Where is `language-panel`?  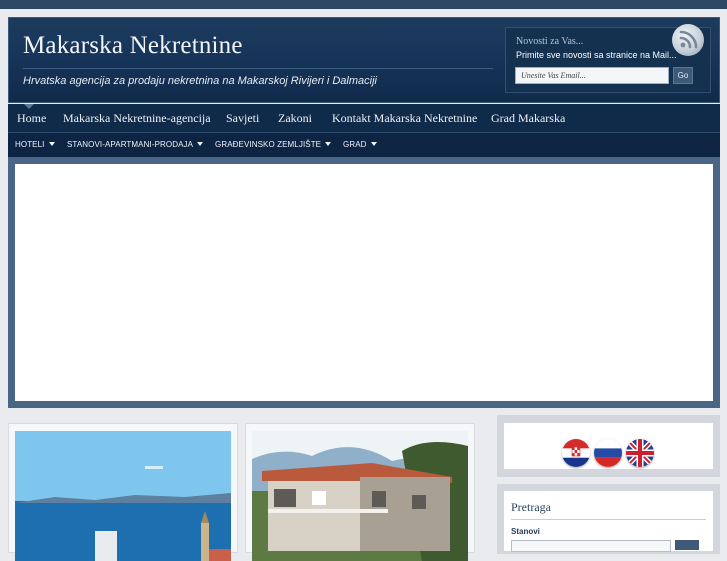 language-panel is located at coordinates (608, 446).